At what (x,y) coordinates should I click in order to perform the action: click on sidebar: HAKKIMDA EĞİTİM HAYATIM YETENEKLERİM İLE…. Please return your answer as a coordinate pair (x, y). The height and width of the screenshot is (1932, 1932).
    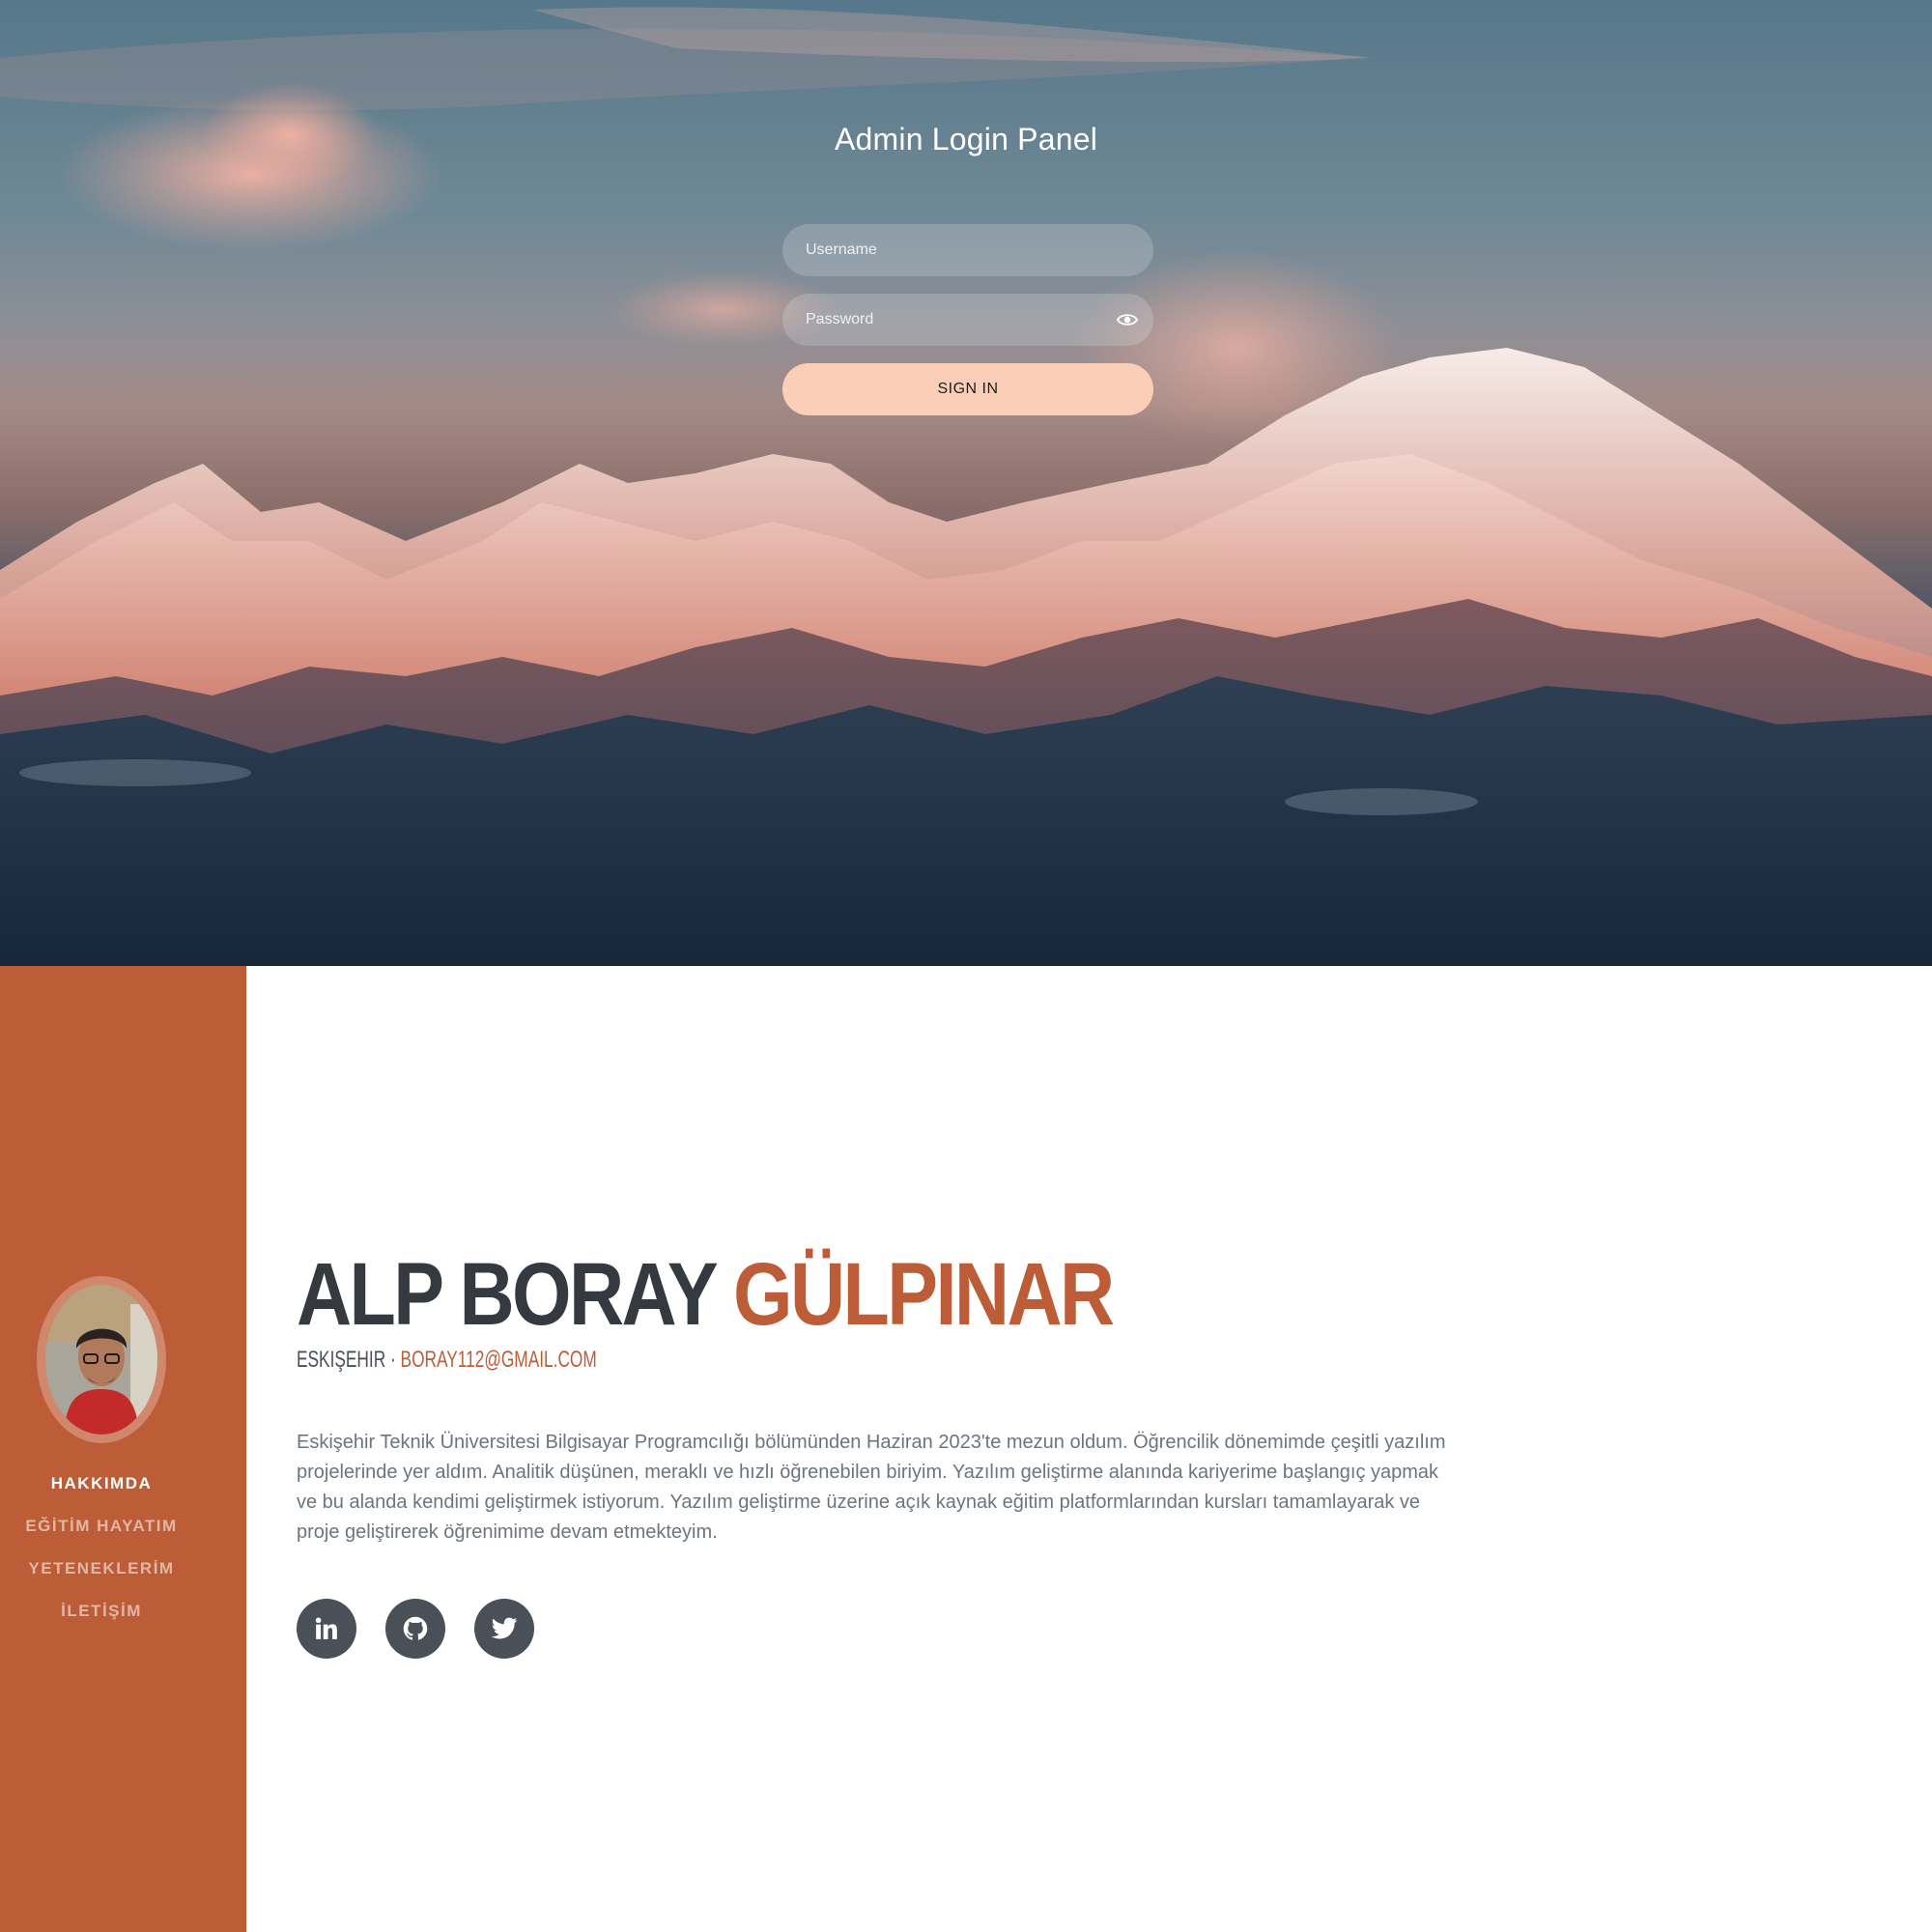
    Looking at the image, I should click on (123, 1449).